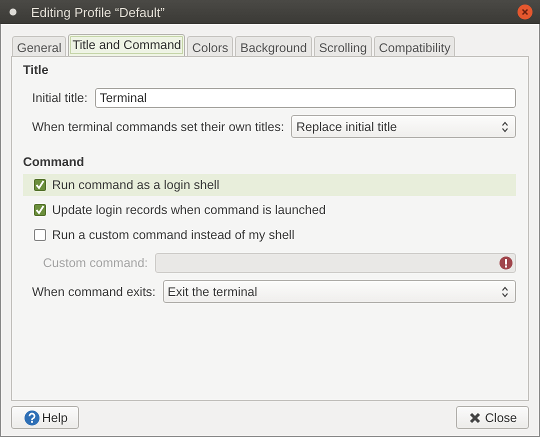 The width and height of the screenshot is (540, 437). Describe the element at coordinates (492, 417) in the screenshot. I see `close-button: Close` at that location.